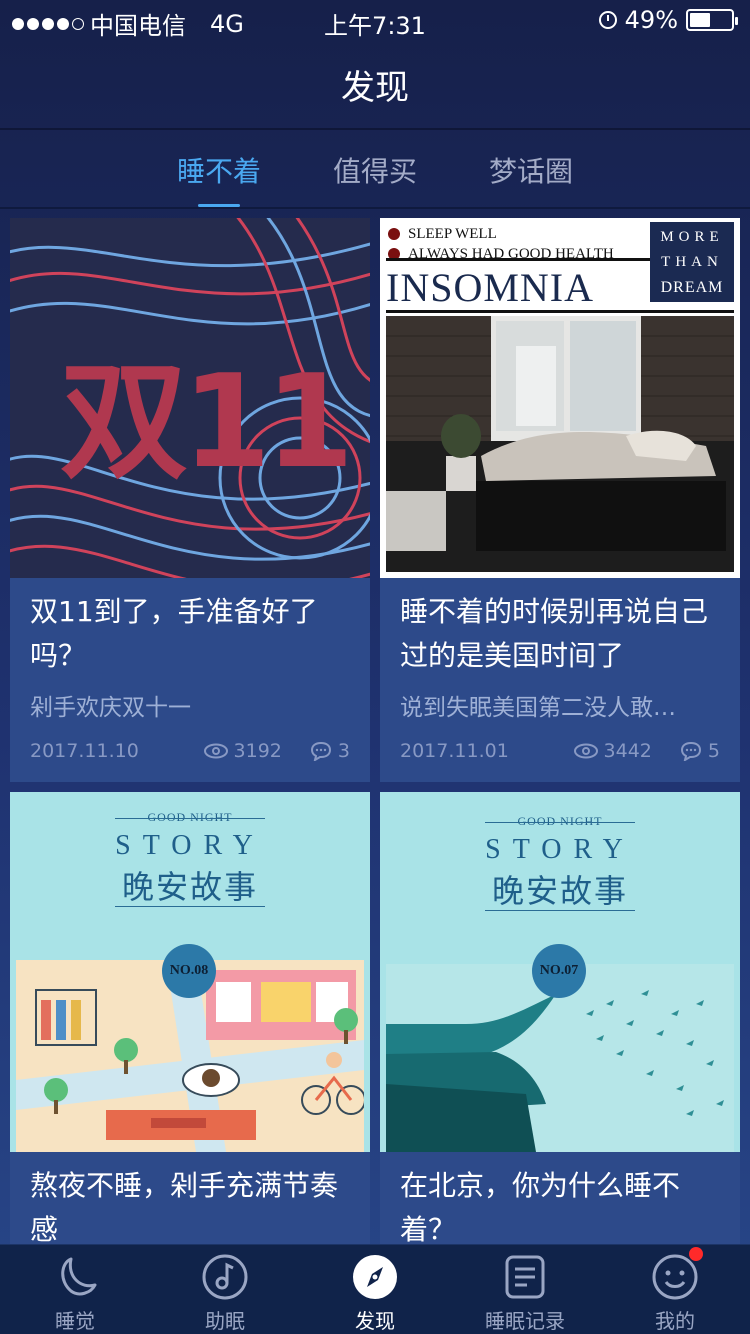  Describe the element at coordinates (184, 1207) in the screenshot. I see `article-title: 熬夜不睡，剁手充满节奏感` at that location.